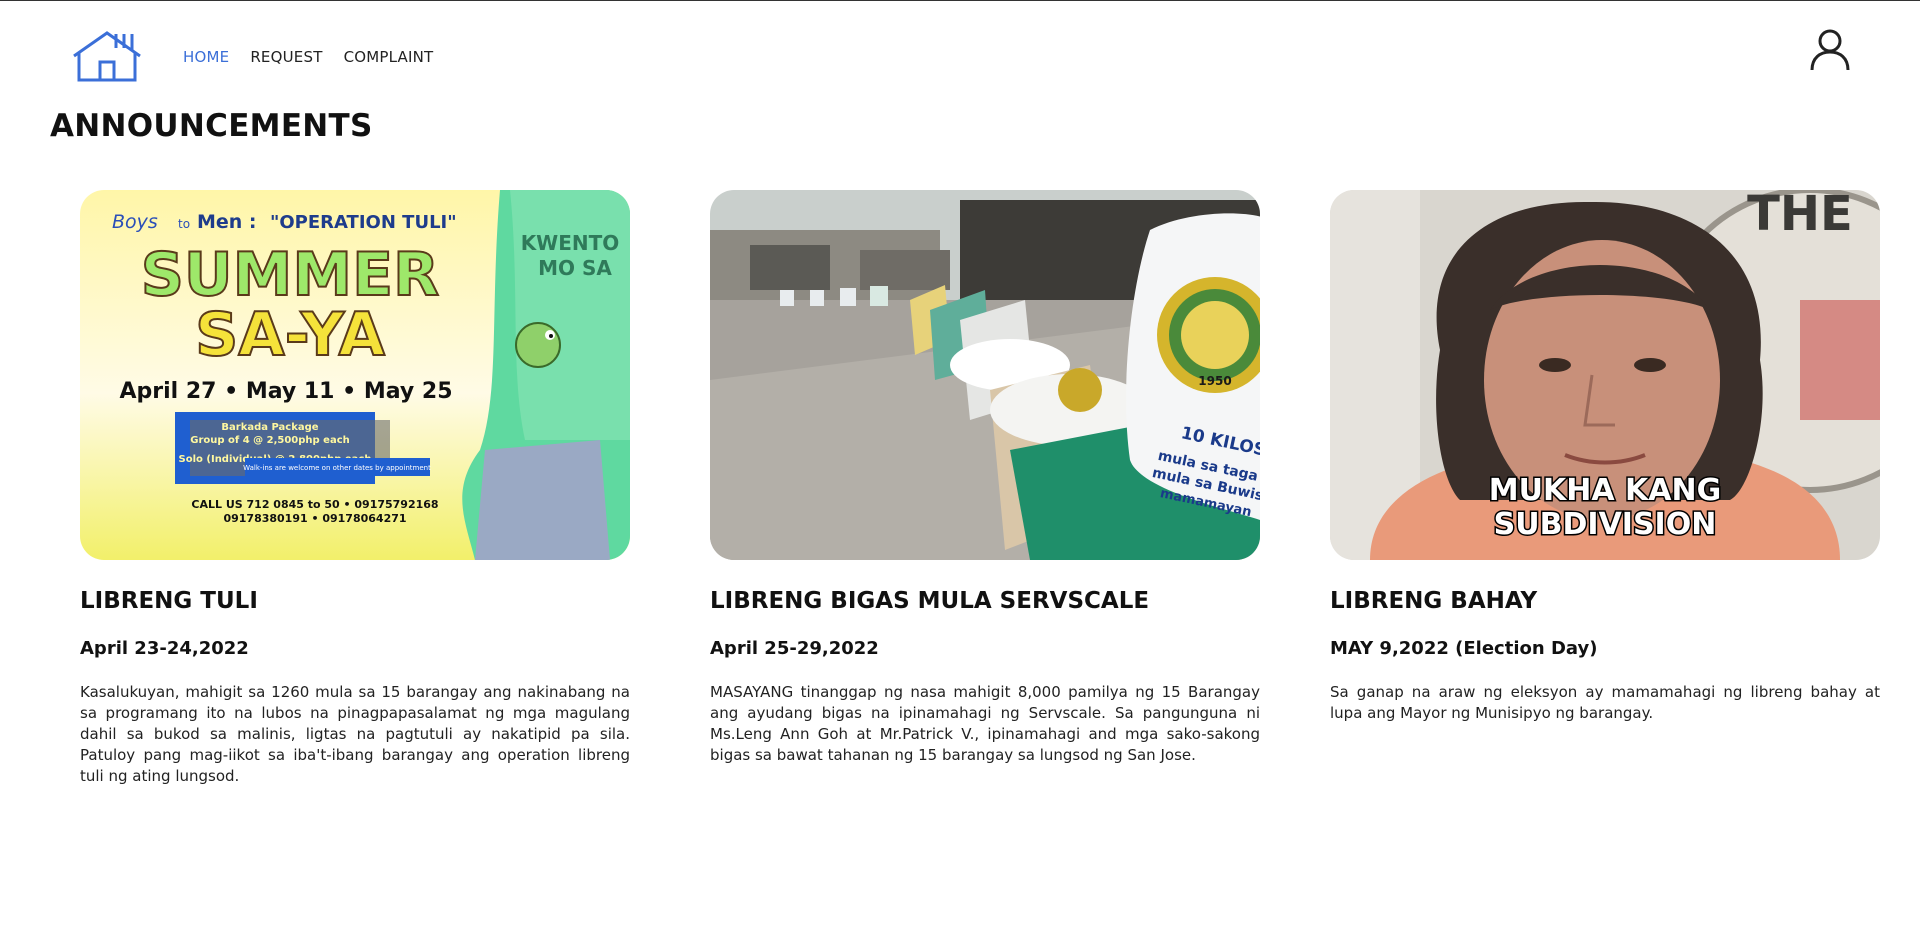 This screenshot has width=1920, height=932. What do you see at coordinates (107, 56) in the screenshot?
I see `home-logo-icon` at bounding box center [107, 56].